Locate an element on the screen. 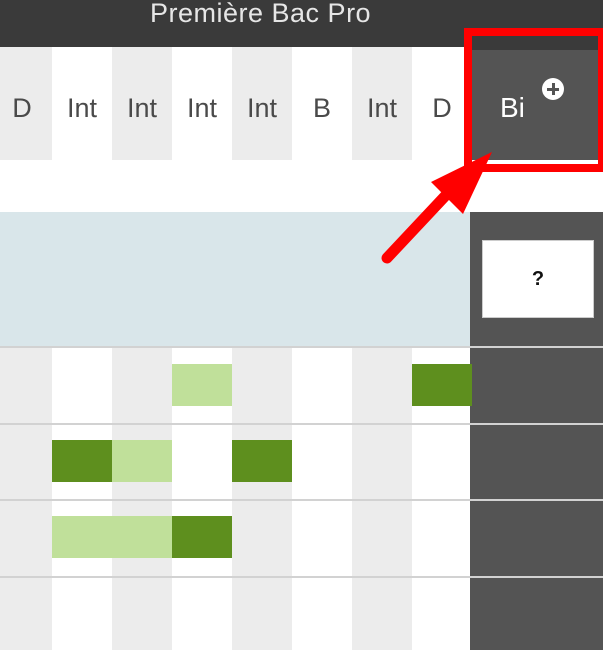 This screenshot has height=650, width=603. section-title: Première Bac Pro is located at coordinates (261, 14).